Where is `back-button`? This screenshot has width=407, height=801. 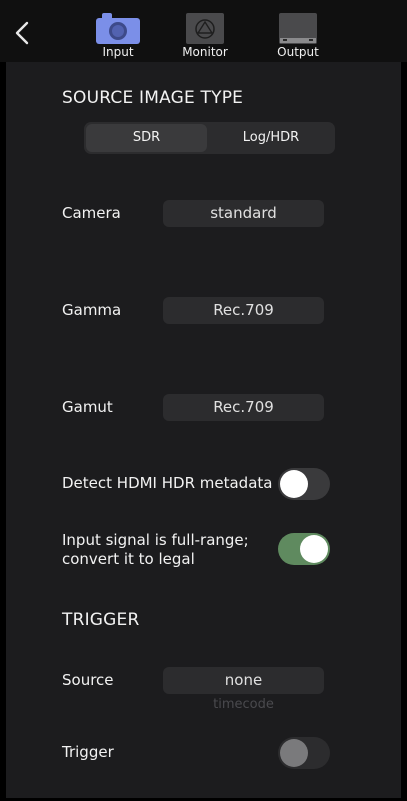
back-button is located at coordinates (23, 33).